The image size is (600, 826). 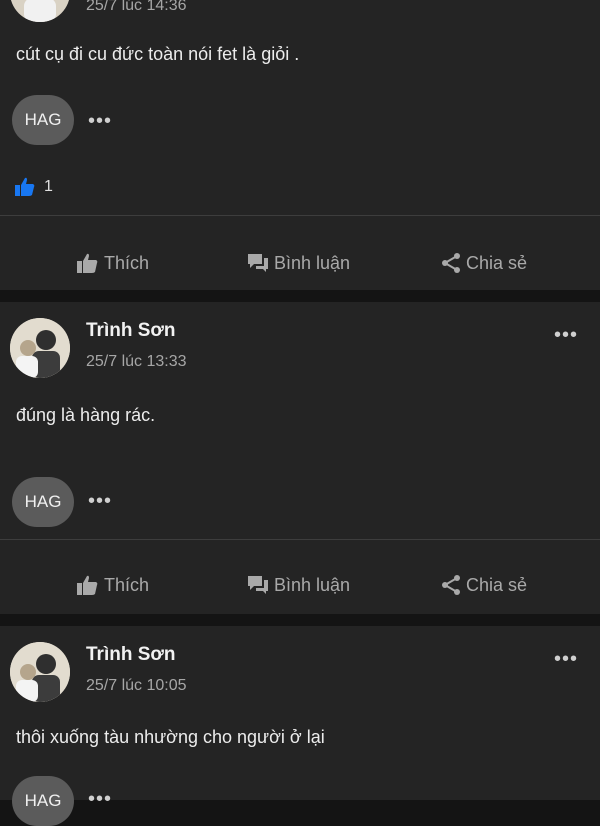 What do you see at coordinates (136, 685) in the screenshot?
I see `post-timestamp: 25/7 lúc 10:05` at bounding box center [136, 685].